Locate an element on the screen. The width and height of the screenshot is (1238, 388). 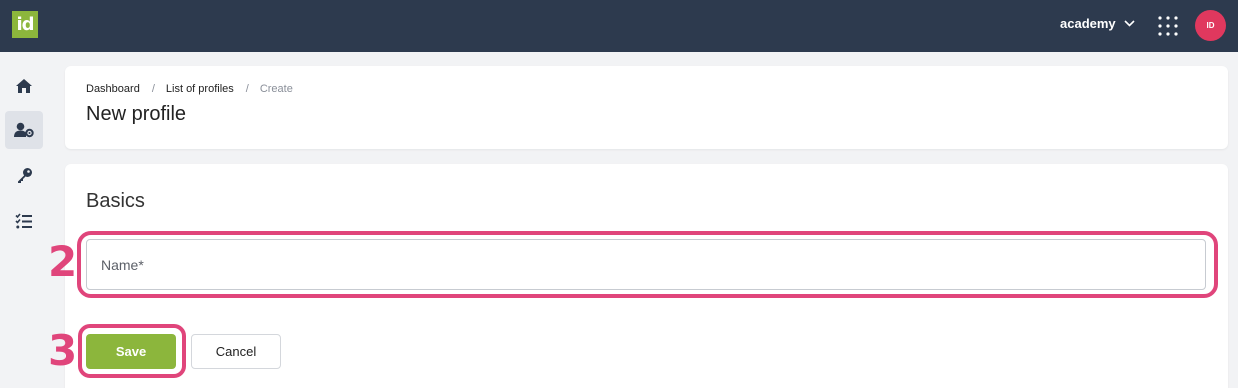
grid-dots-icon is located at coordinates (1168, 26).